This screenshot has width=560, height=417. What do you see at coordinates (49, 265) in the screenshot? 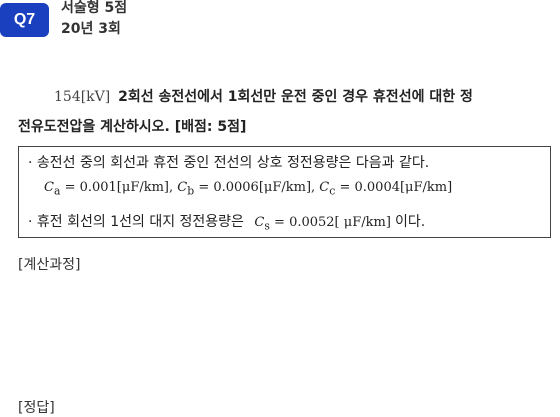
I see `calculation-label: [계산과정]` at bounding box center [49, 265].